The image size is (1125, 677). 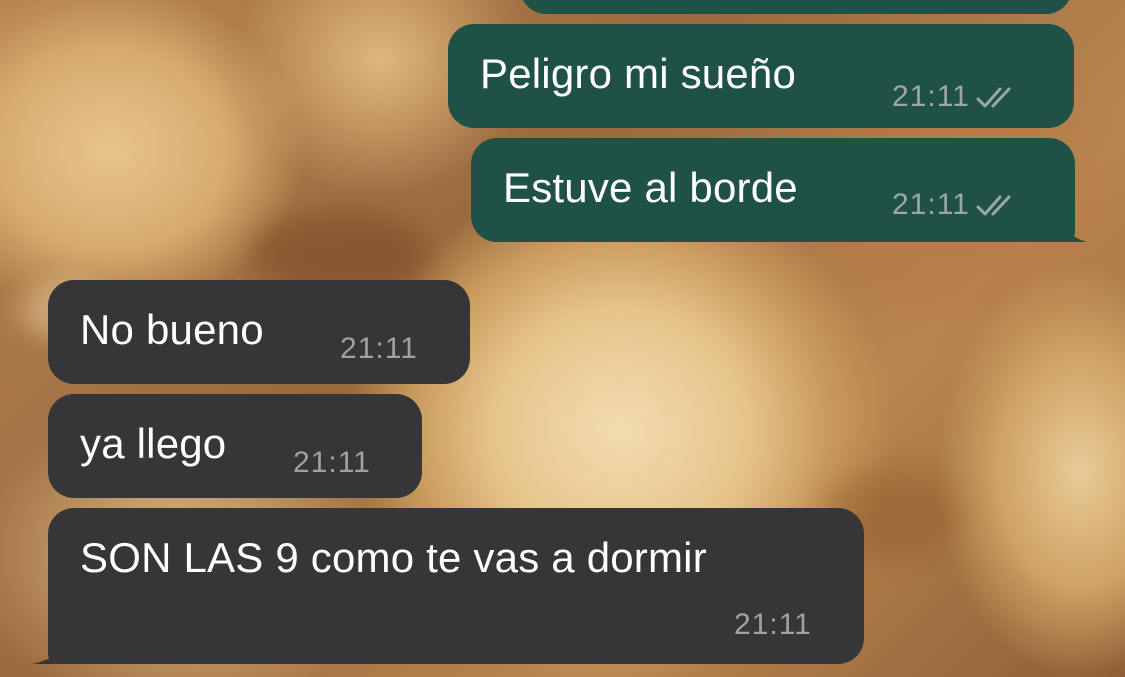 I want to click on message-bubble-incoming: No bueno 21:11, so click(x=259, y=332).